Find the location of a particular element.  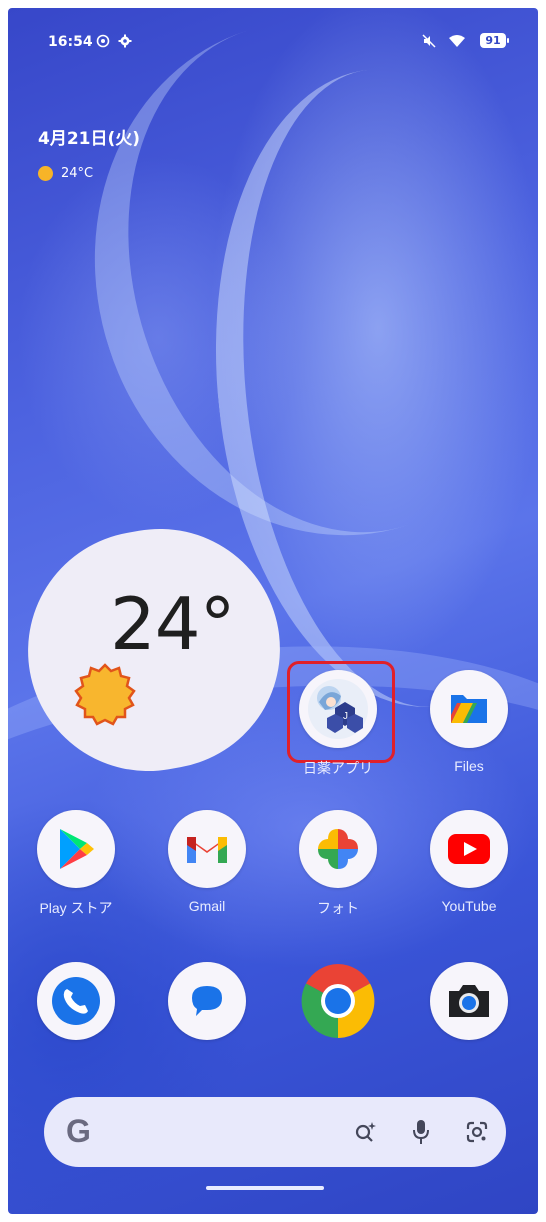

mute-icon is located at coordinates (429, 41).